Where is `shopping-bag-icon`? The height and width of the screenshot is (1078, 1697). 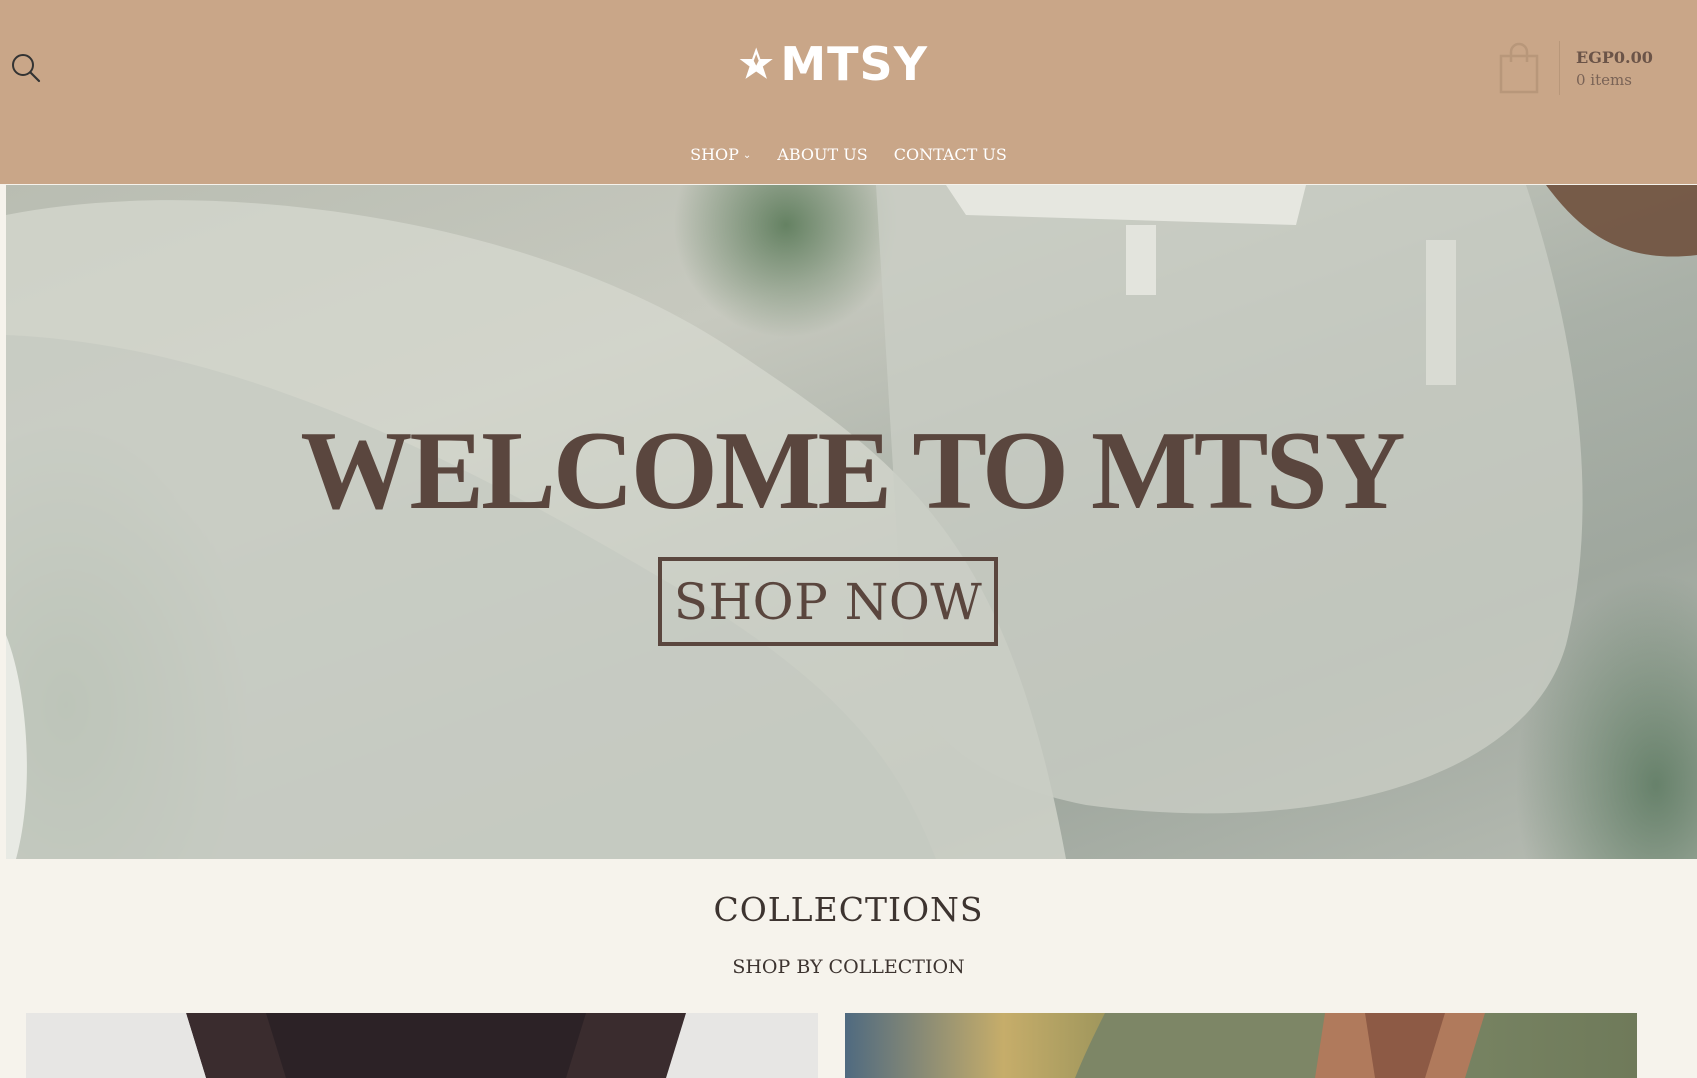 shopping-bag-icon is located at coordinates (1519, 68).